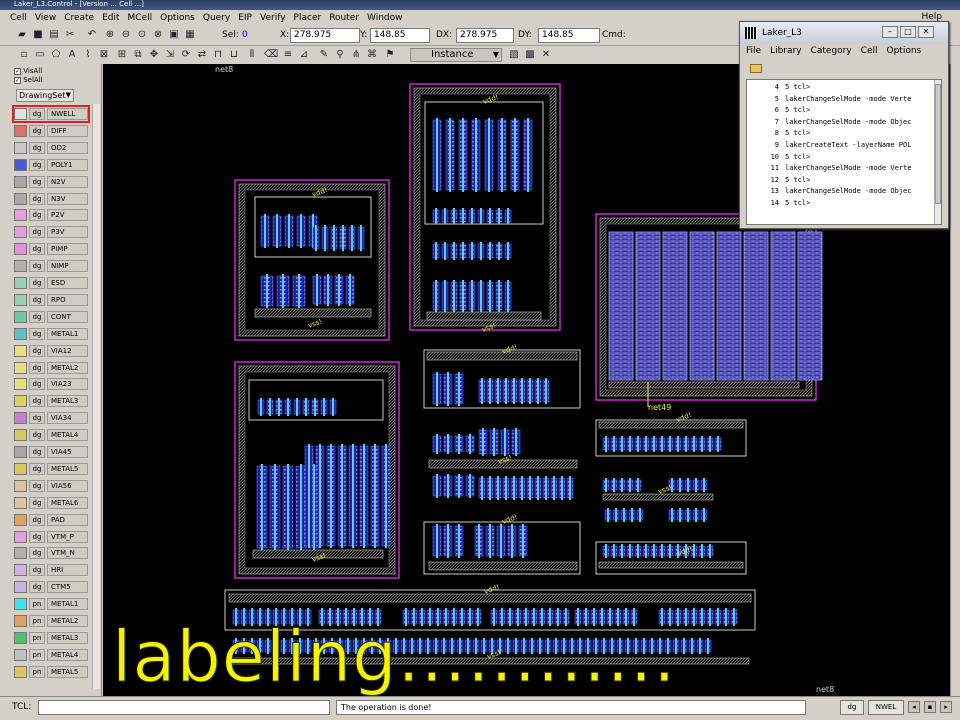  I want to click on cut-icon: ✂, so click(70, 35).